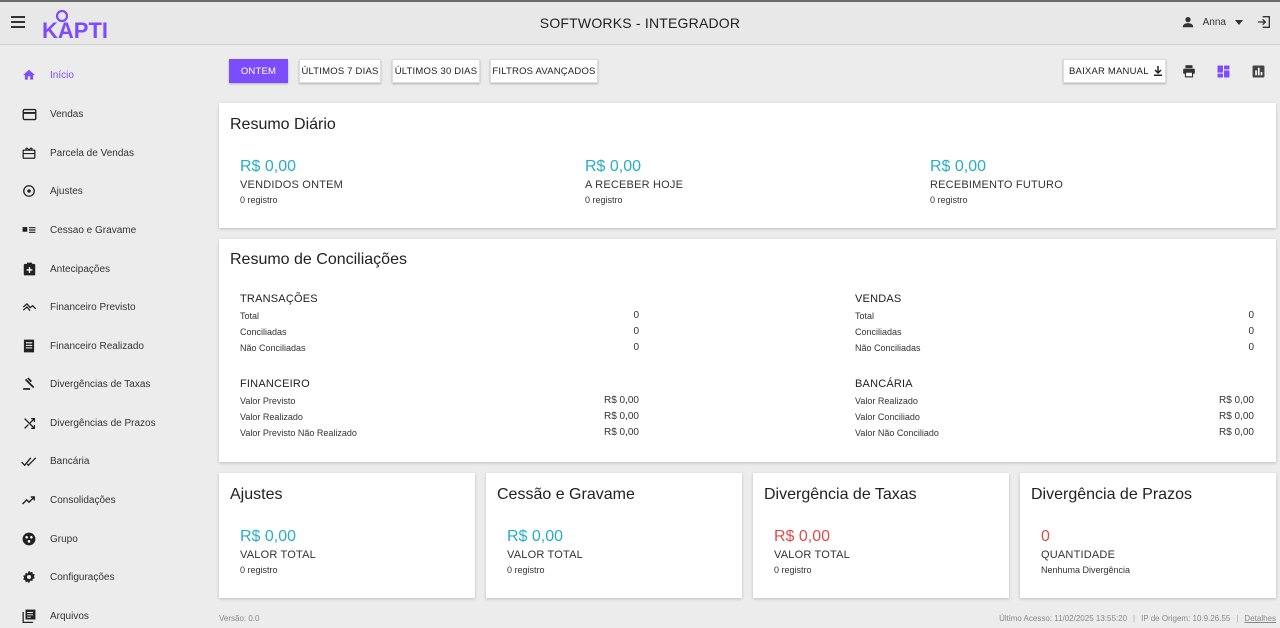 The height and width of the screenshot is (628, 1280). I want to click on financeiro-row-label: Valor Previsto Não Realizado, so click(298, 433).